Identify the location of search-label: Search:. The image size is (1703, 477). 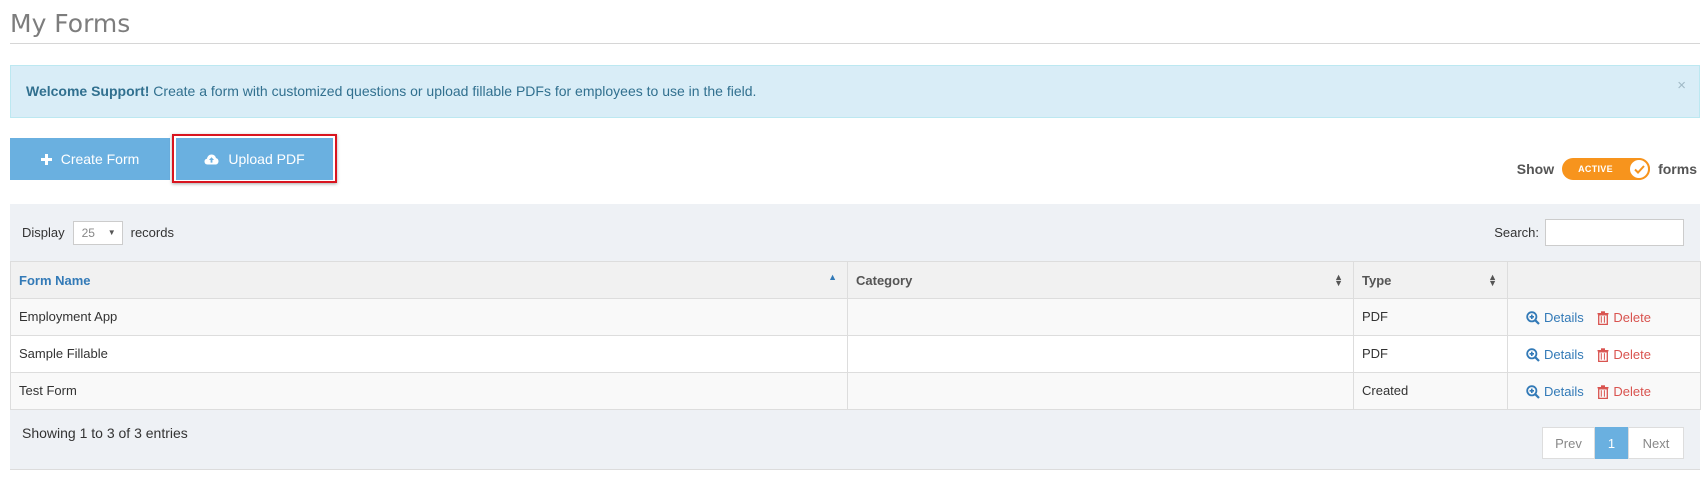
(1516, 232).